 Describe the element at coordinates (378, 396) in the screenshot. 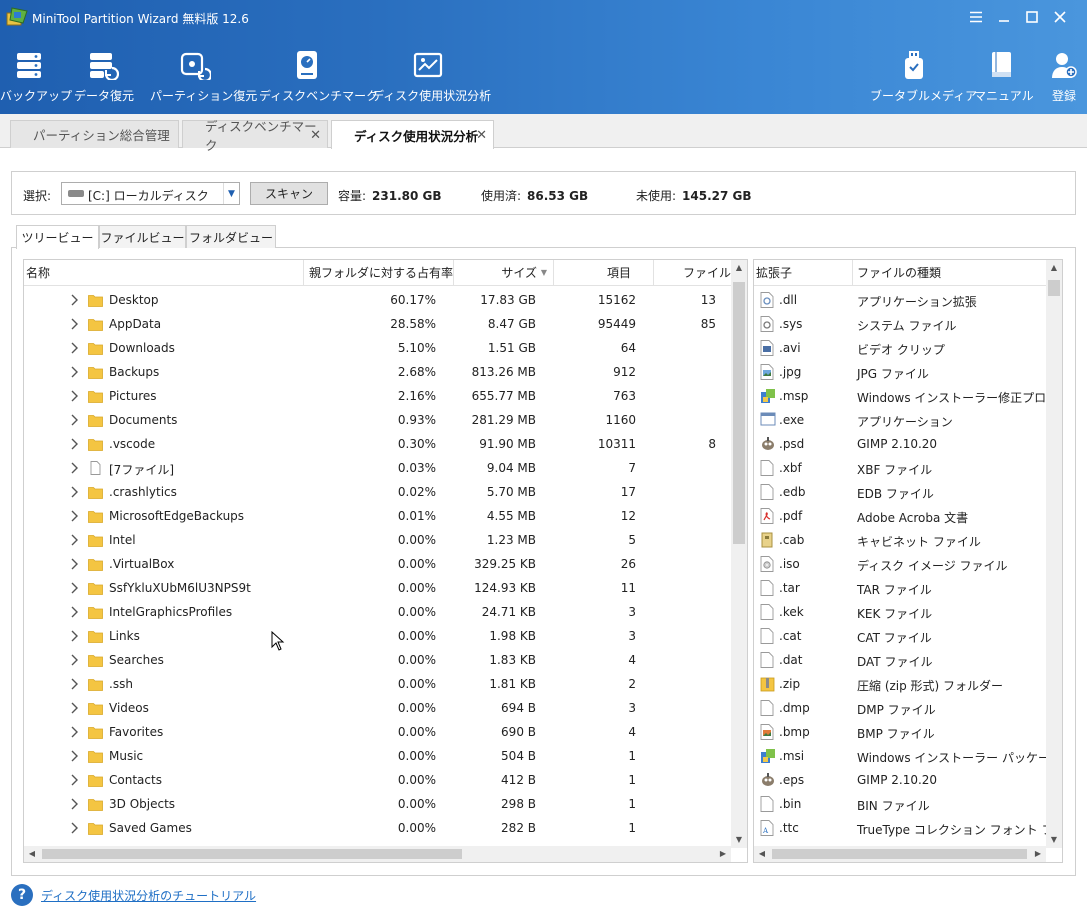

I see `tree-row: Pictures 2.16% 655.77 MB 763` at that location.